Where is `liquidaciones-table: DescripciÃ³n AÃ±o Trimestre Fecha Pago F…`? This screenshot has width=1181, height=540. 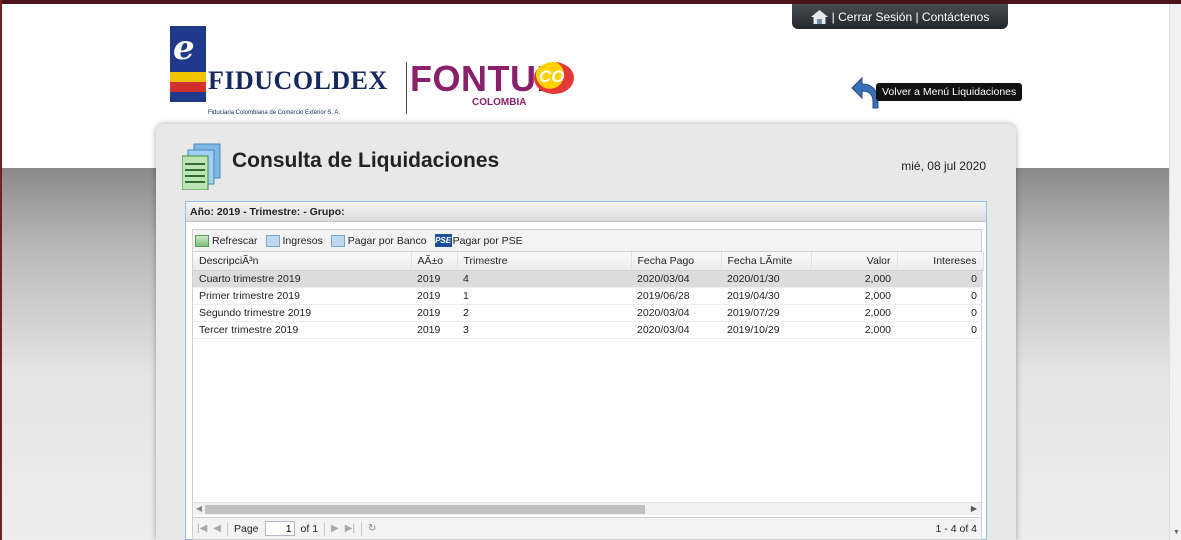
liquidaciones-table: DescripciÃ³n AÃ±o Trimestre Fecha Pago F… is located at coordinates (588, 295).